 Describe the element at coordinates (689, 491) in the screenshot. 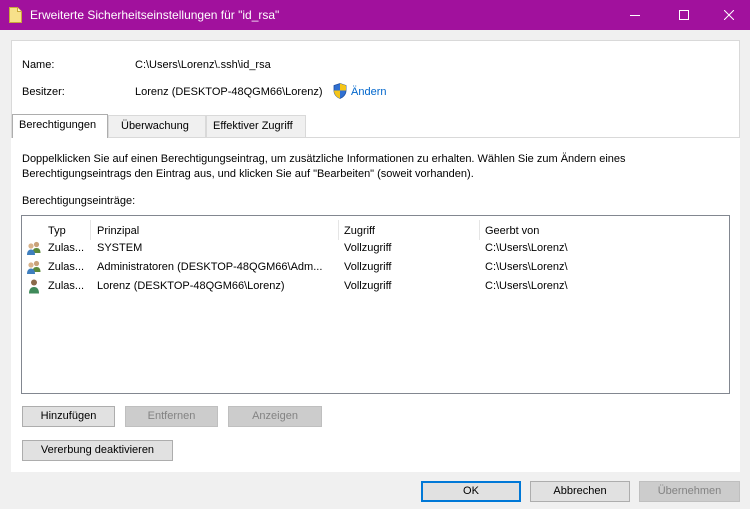

I see `apply-button: Übernehmen` at that location.